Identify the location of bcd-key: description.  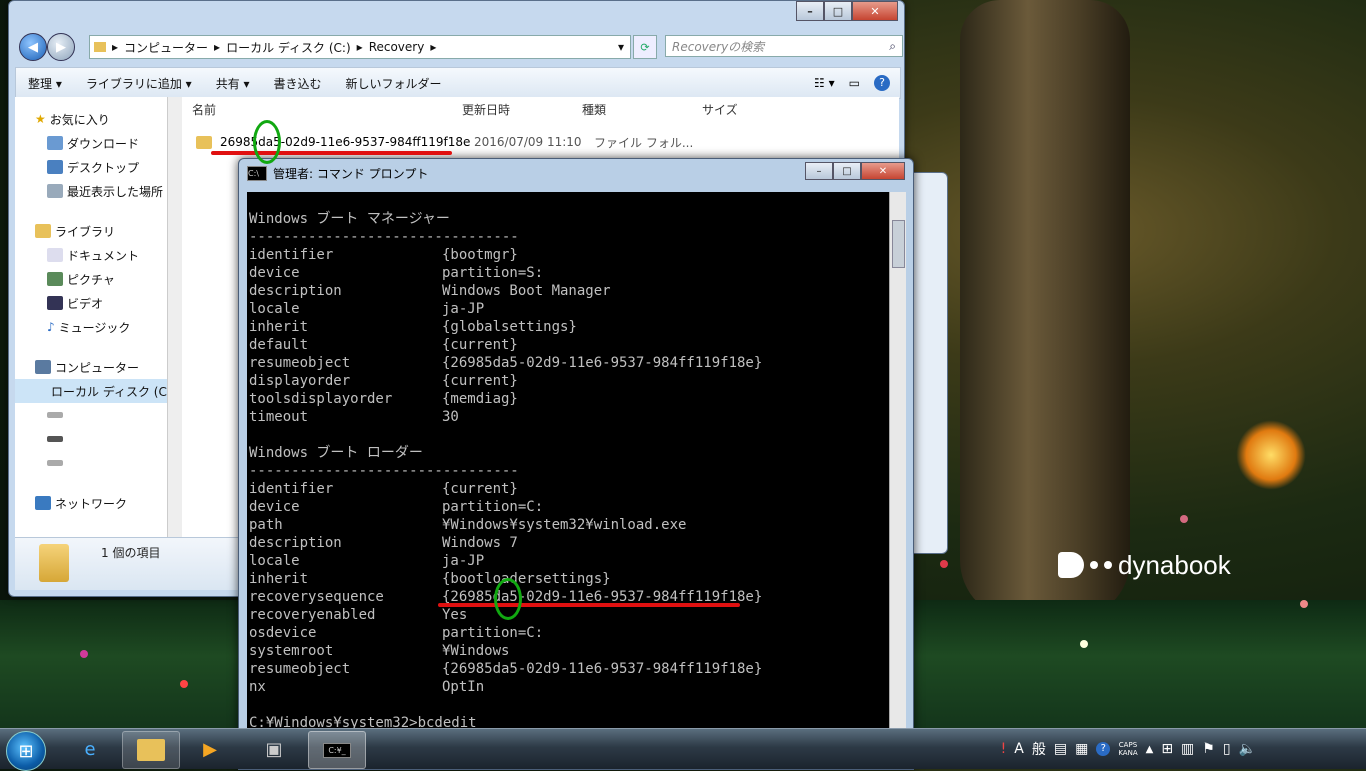
(295, 543).